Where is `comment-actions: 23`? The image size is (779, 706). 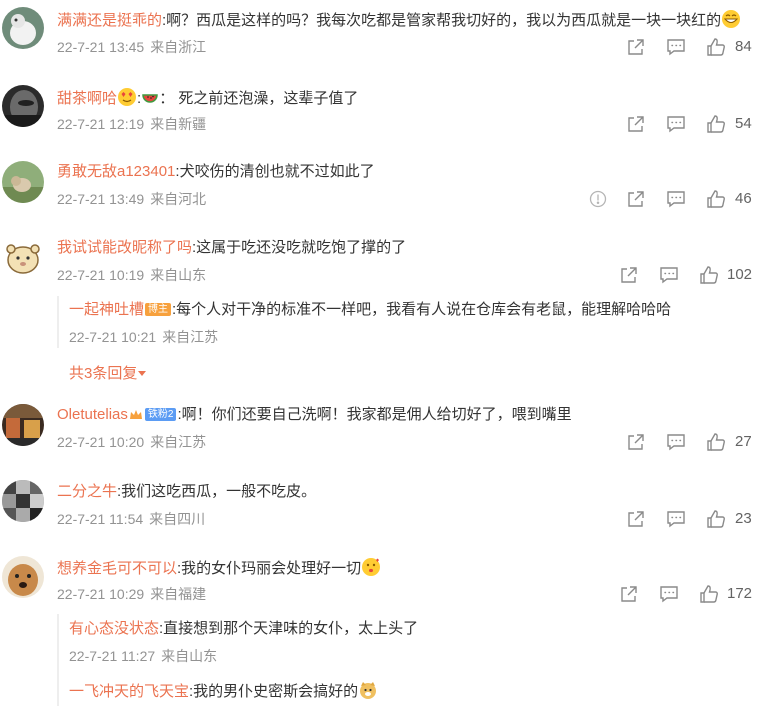 comment-actions: 23 is located at coordinates (701, 519).